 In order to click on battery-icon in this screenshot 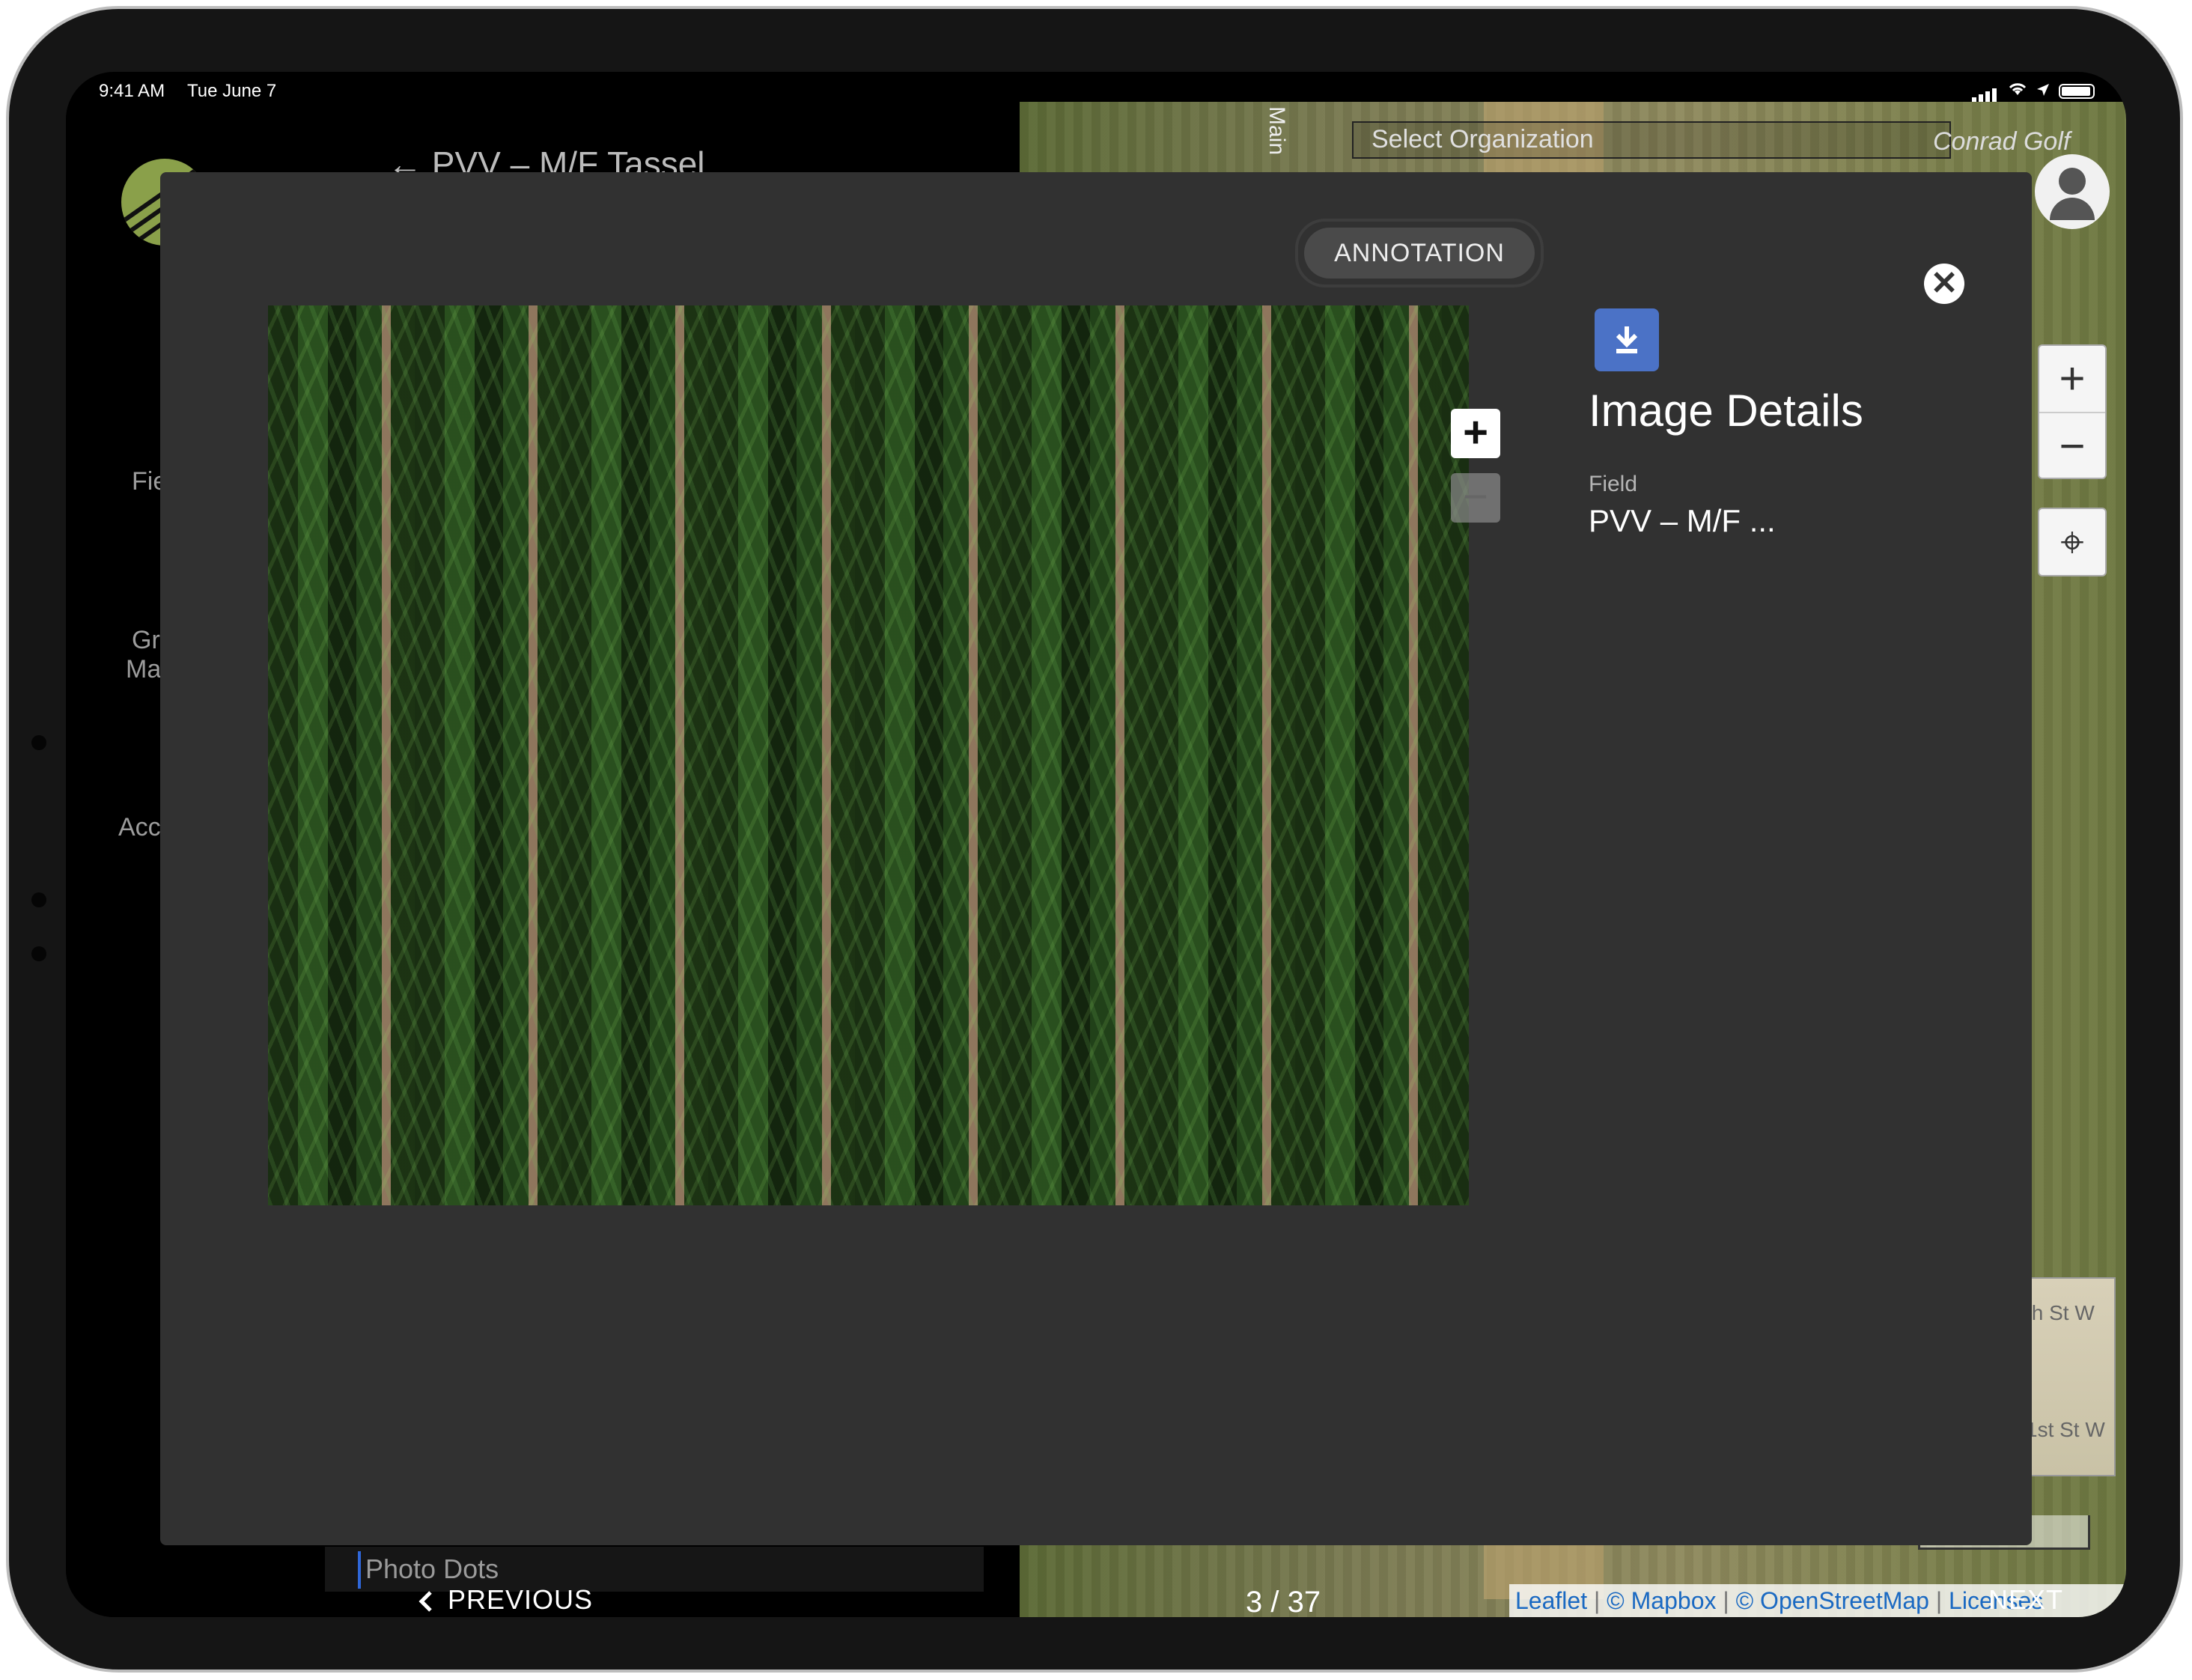, I will do `click(2077, 91)`.